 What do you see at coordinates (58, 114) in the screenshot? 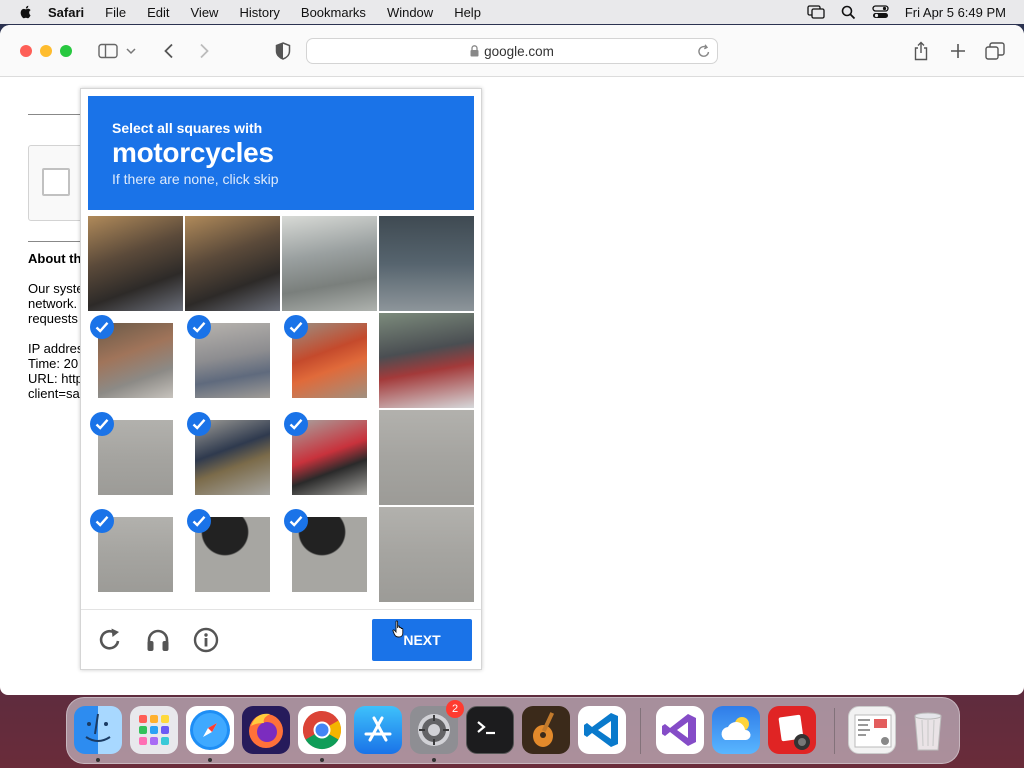
I see `divider` at bounding box center [58, 114].